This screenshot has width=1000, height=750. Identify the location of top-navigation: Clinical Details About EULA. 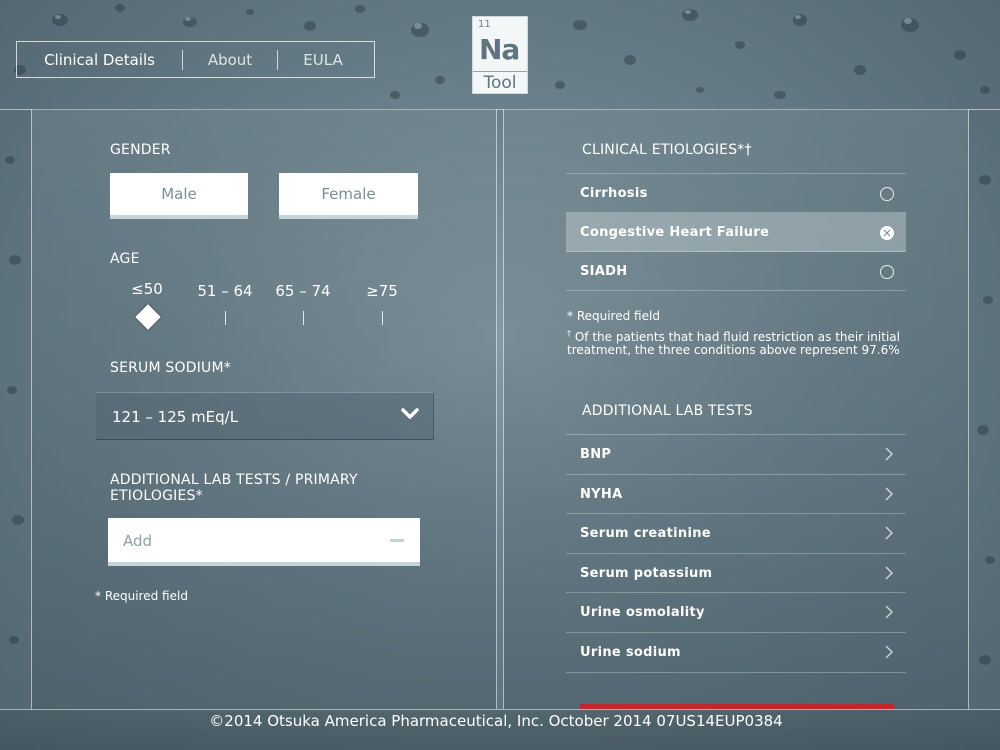
(195, 59).